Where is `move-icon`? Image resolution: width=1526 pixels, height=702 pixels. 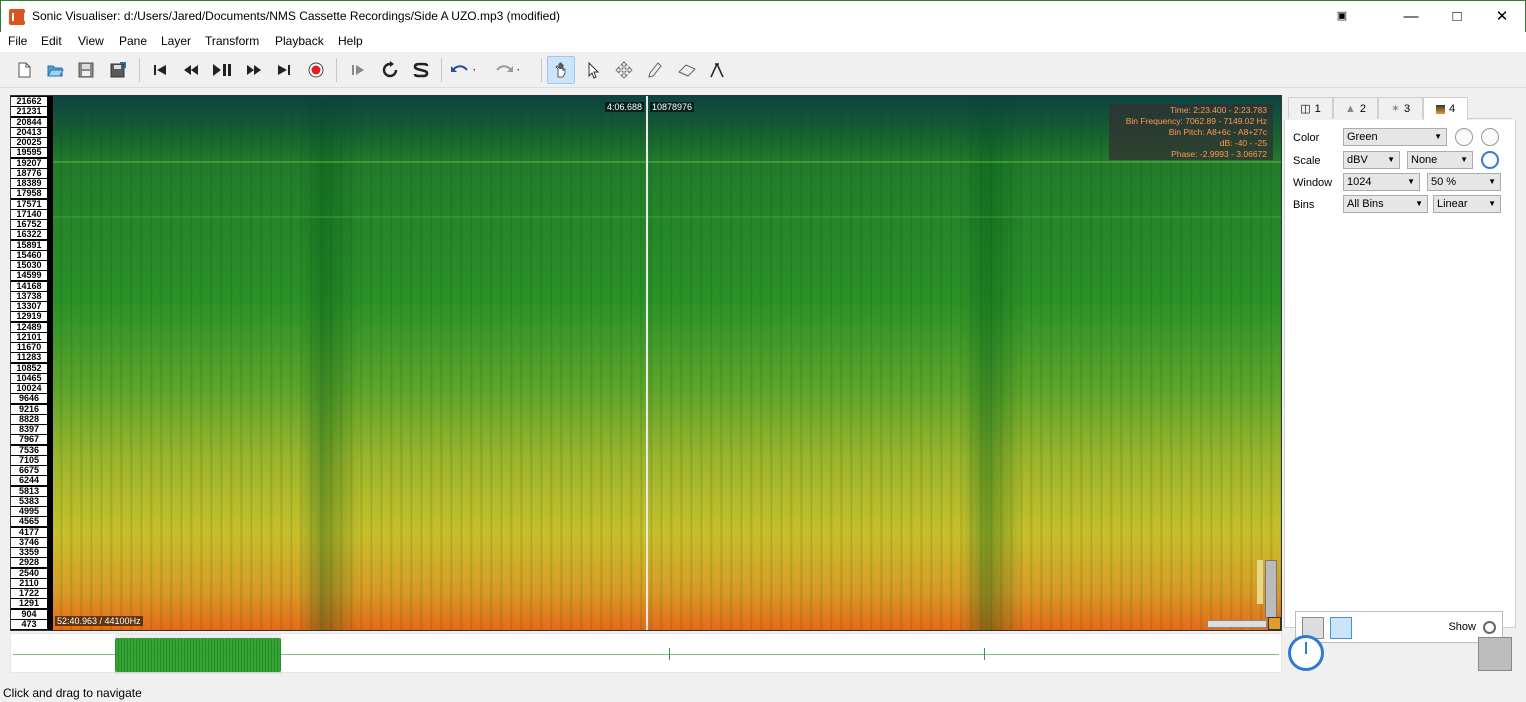 move-icon is located at coordinates (624, 70).